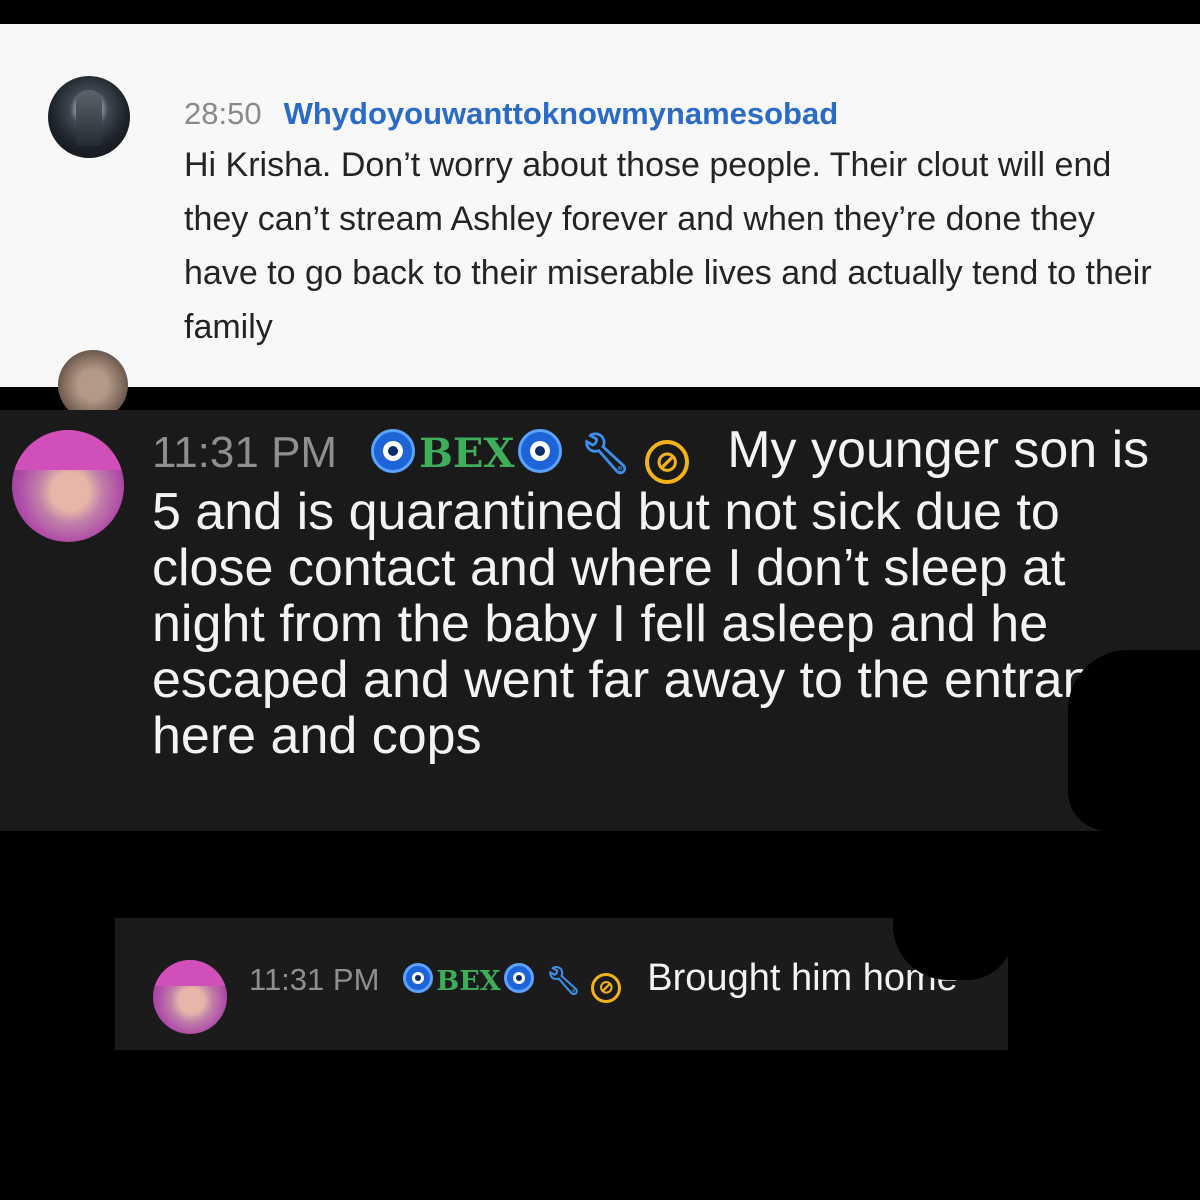 The height and width of the screenshot is (1200, 1200). I want to click on chat-message: 11:31 PM BEX 🔧︎ ⊘ Brought him home, so click(619, 980).